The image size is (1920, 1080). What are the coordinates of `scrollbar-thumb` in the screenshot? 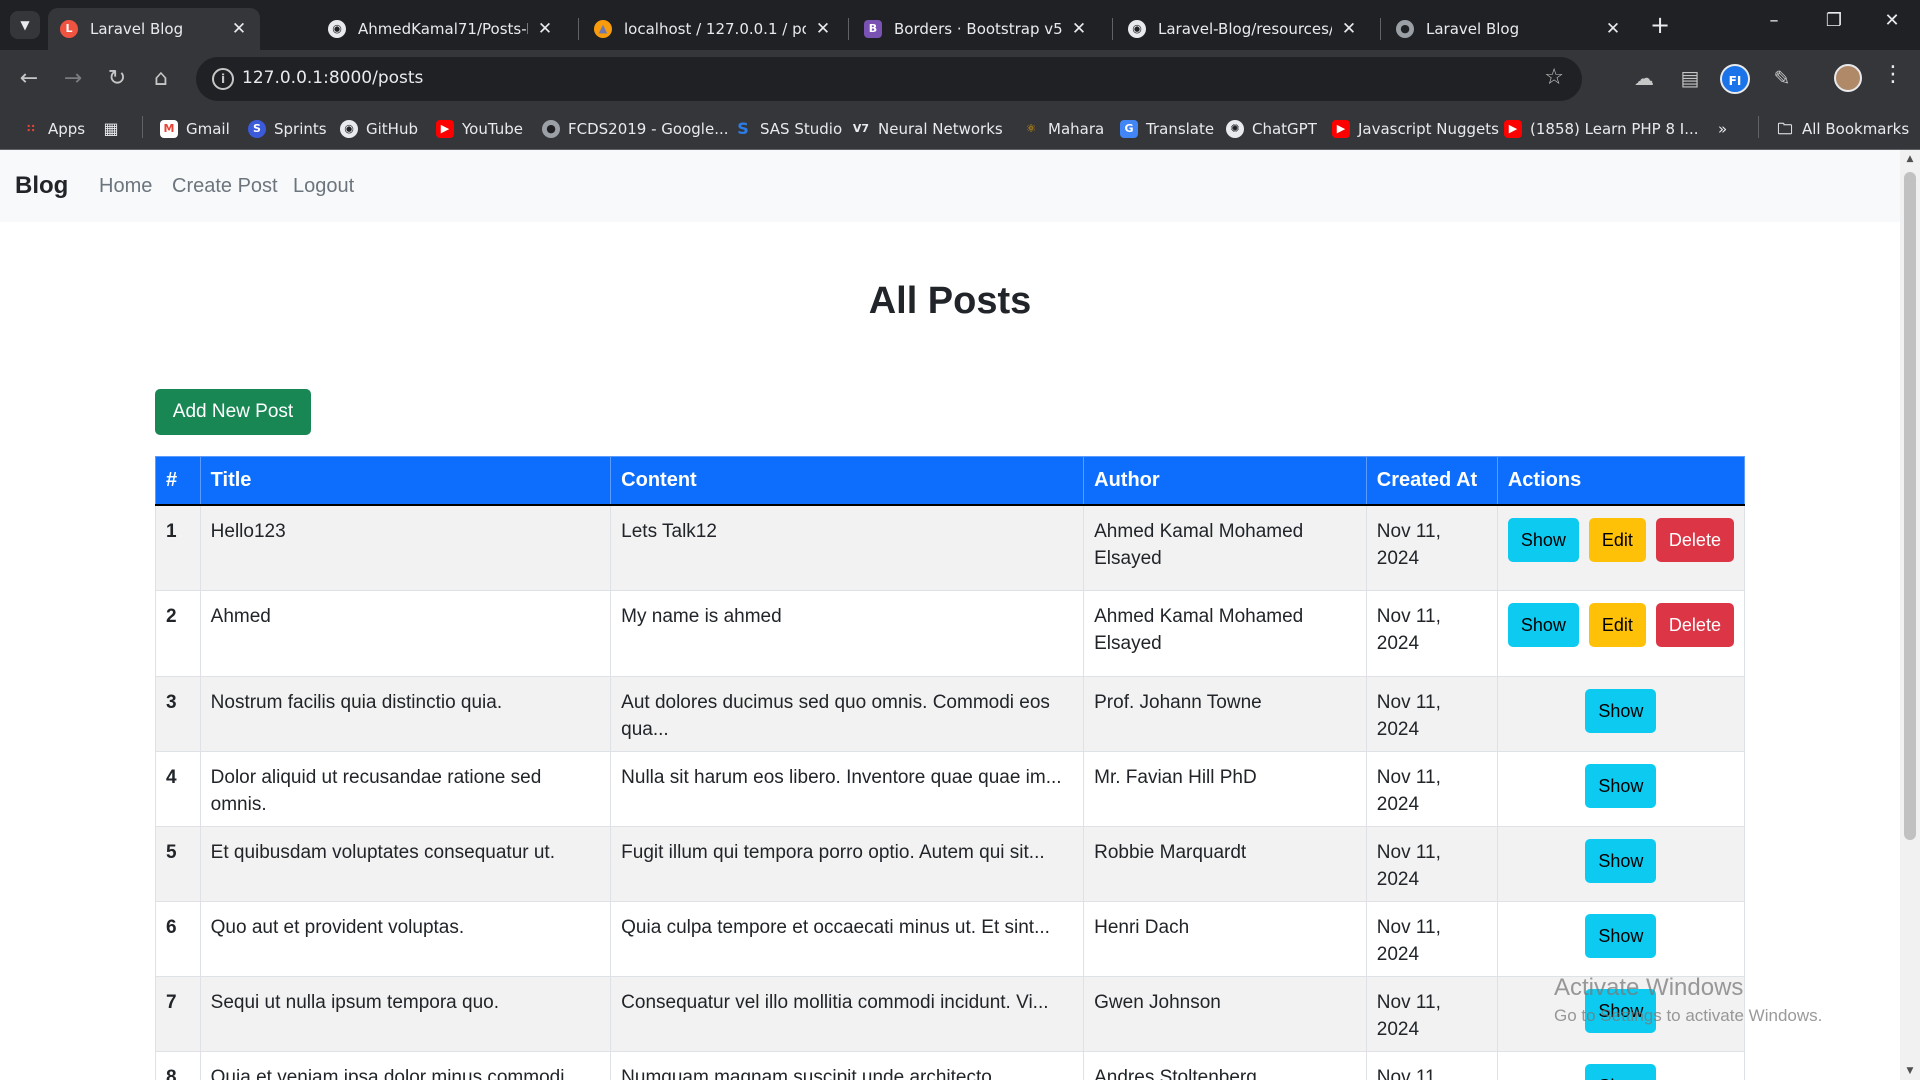 It's located at (1910, 506).